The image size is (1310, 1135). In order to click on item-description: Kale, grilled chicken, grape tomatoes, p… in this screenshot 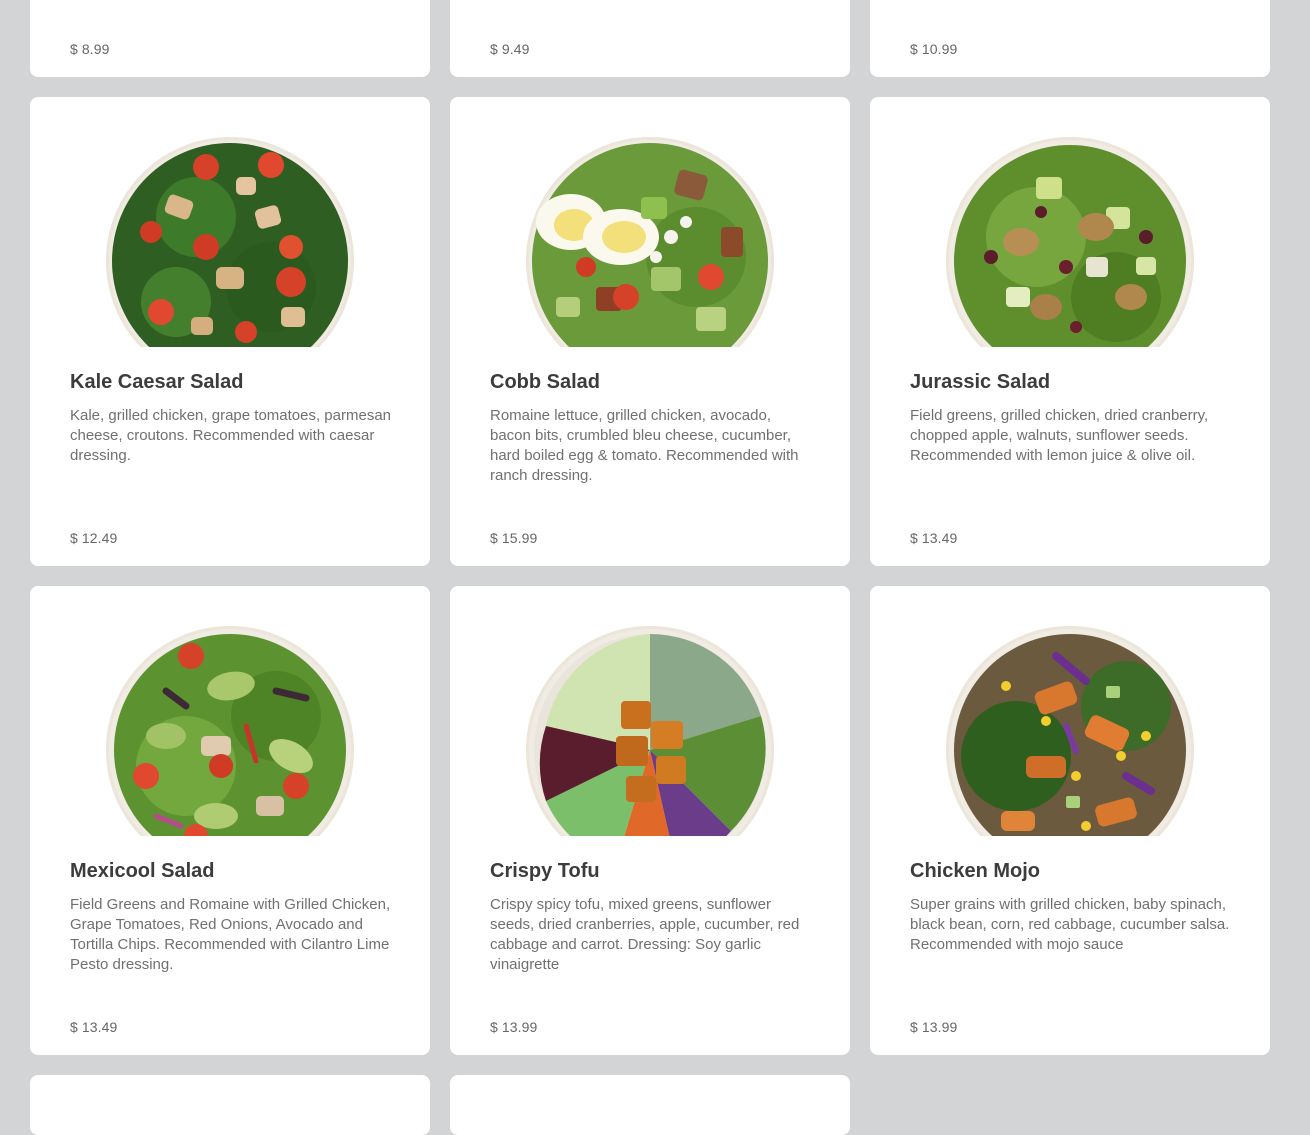, I will do `click(231, 435)`.